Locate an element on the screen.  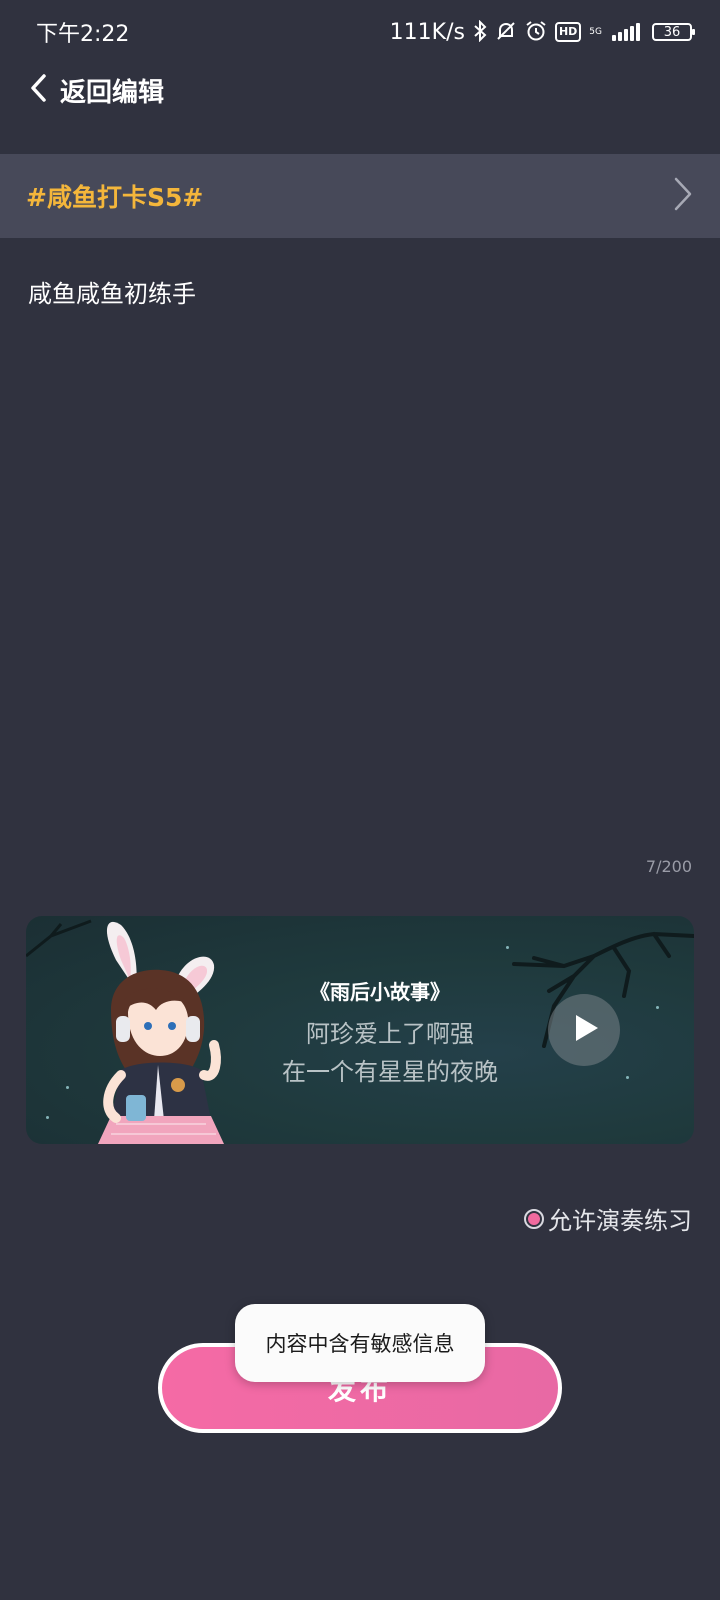
hd-icon: HD is located at coordinates (568, 32).